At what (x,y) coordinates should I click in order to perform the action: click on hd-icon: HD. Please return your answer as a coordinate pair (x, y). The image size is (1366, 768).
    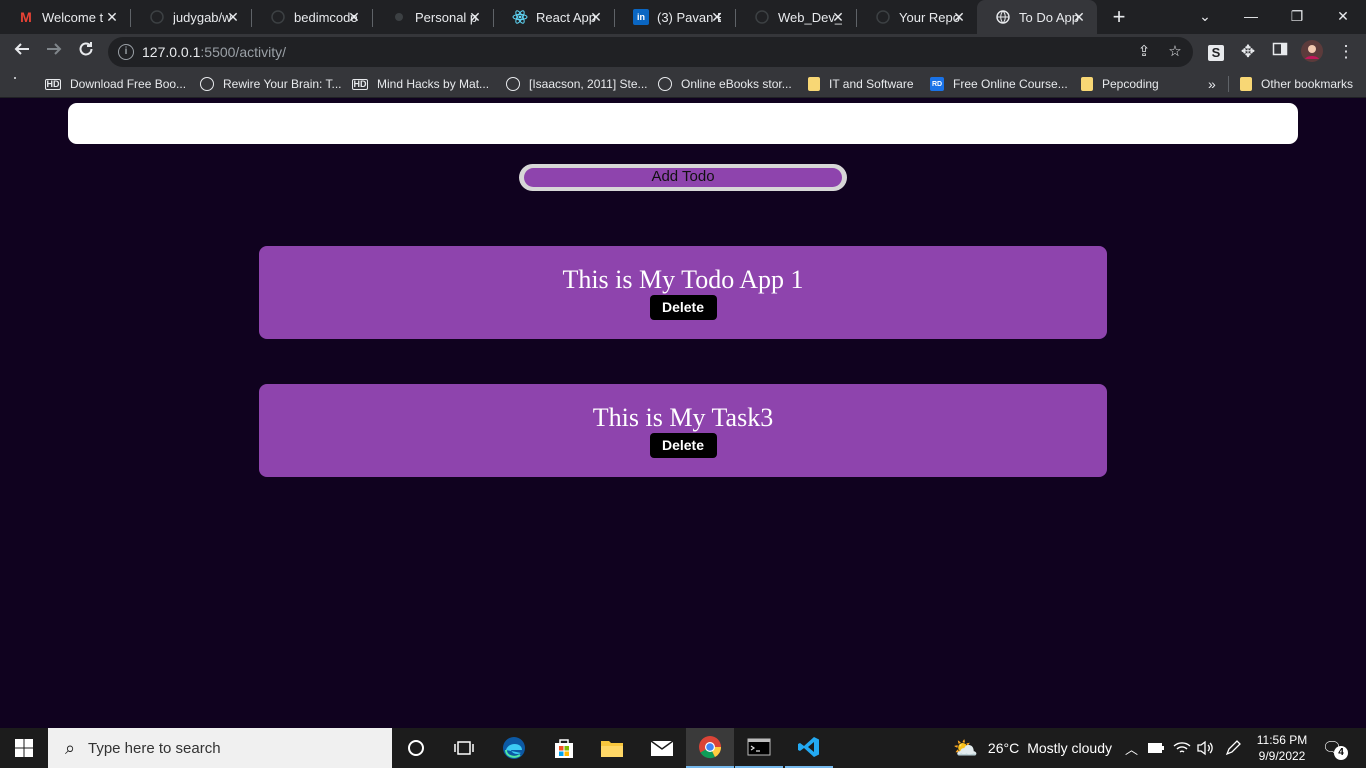
    Looking at the image, I should click on (360, 84).